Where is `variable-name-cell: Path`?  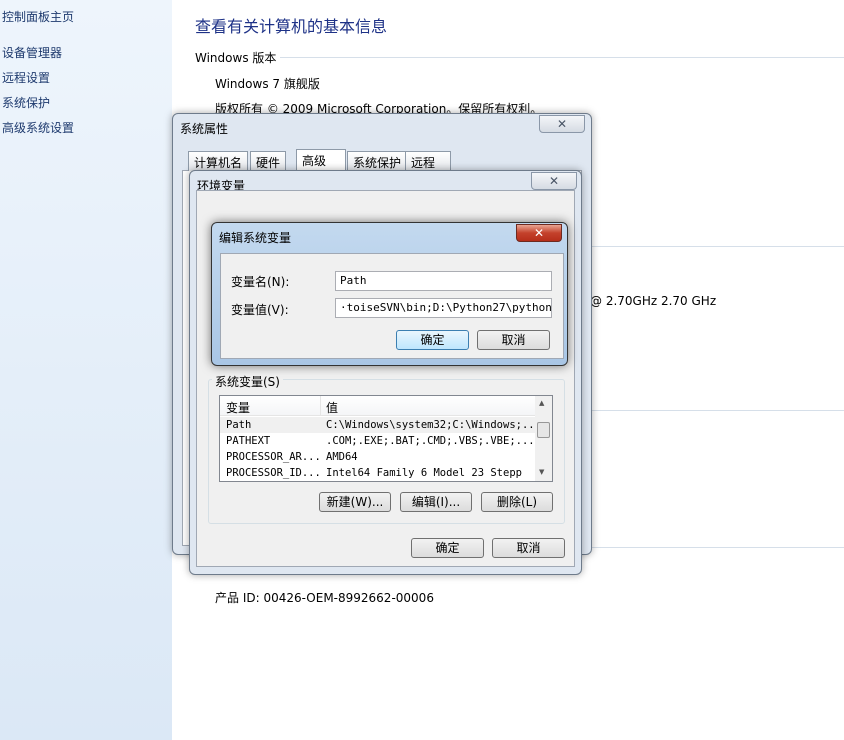 variable-name-cell: Path is located at coordinates (239, 425).